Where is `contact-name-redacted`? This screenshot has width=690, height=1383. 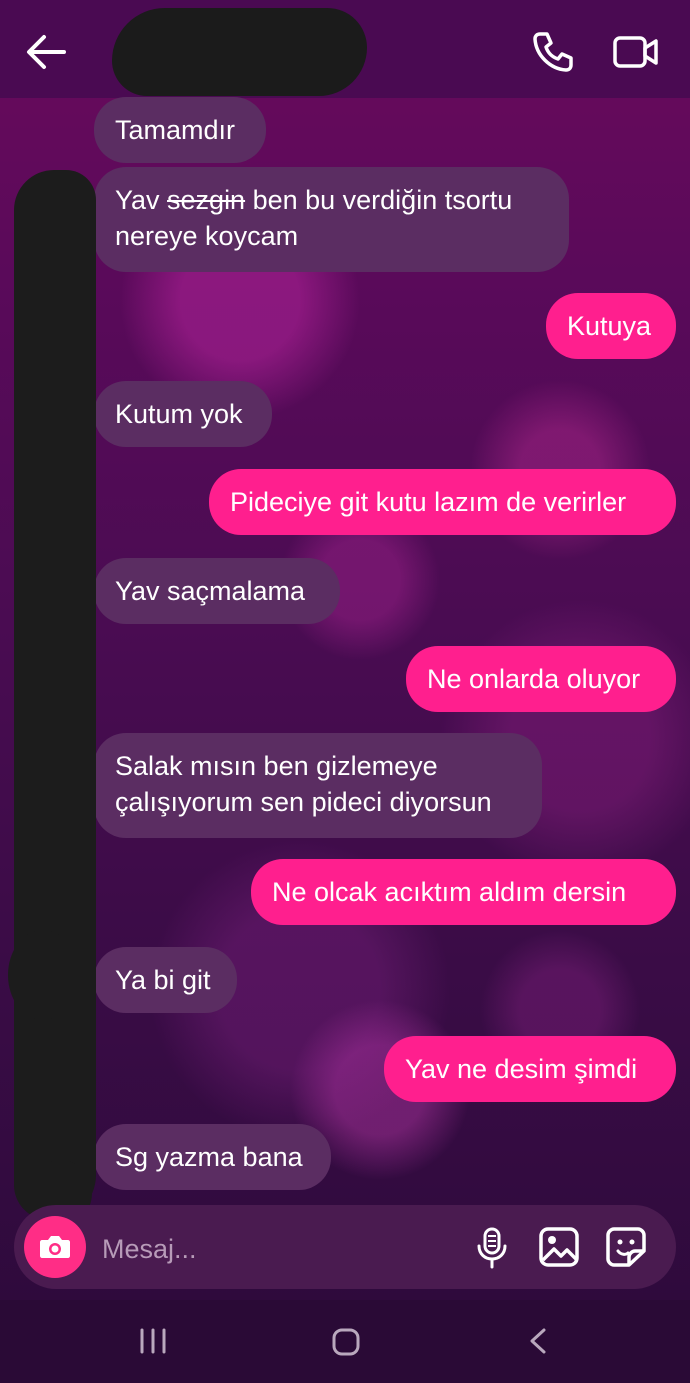
contact-name-redacted is located at coordinates (239, 52).